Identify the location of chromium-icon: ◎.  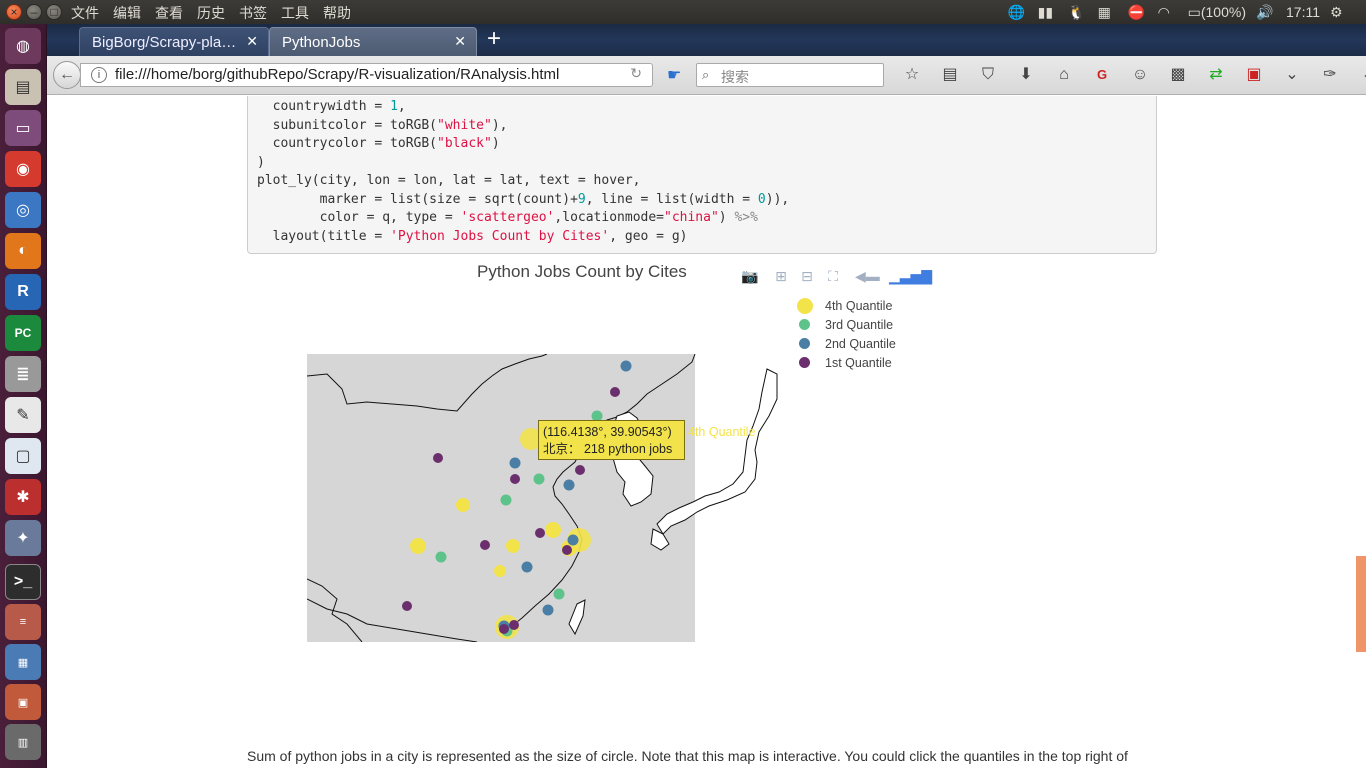
(23, 210).